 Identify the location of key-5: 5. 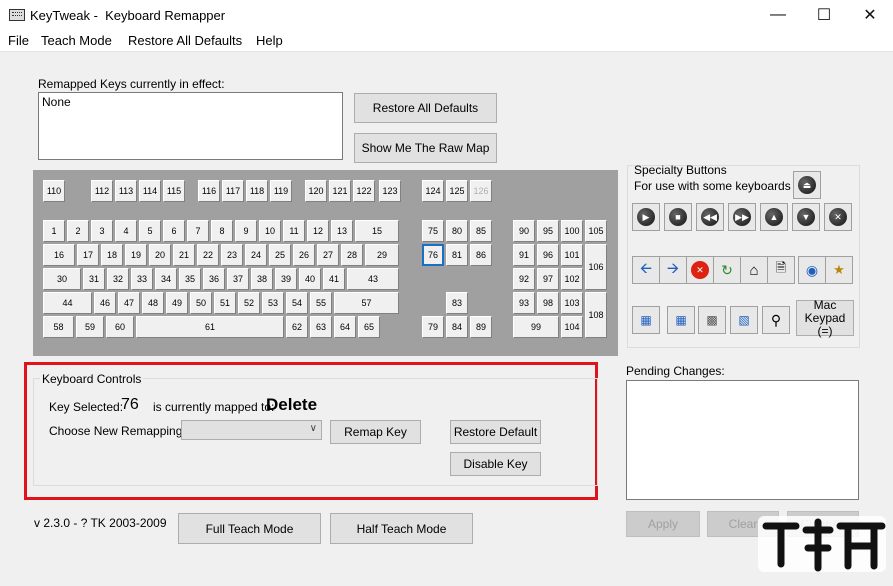
(150, 231).